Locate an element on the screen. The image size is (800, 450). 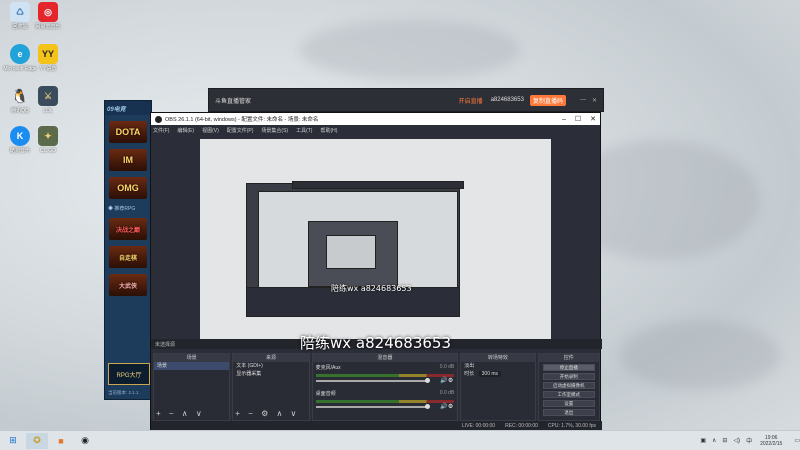
stream-overlay-text: 陪练wx a824683653 is located at coordinates (375, 343).